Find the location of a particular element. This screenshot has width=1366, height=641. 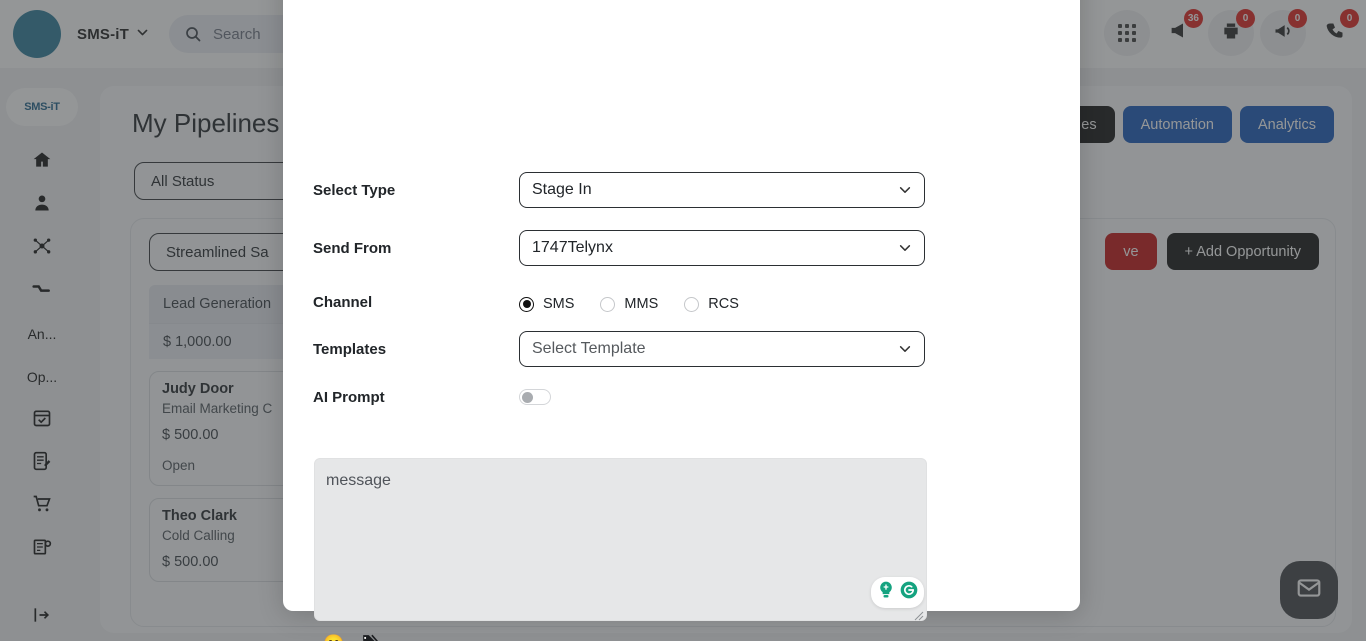

resize-handle is located at coordinates (919, 614).